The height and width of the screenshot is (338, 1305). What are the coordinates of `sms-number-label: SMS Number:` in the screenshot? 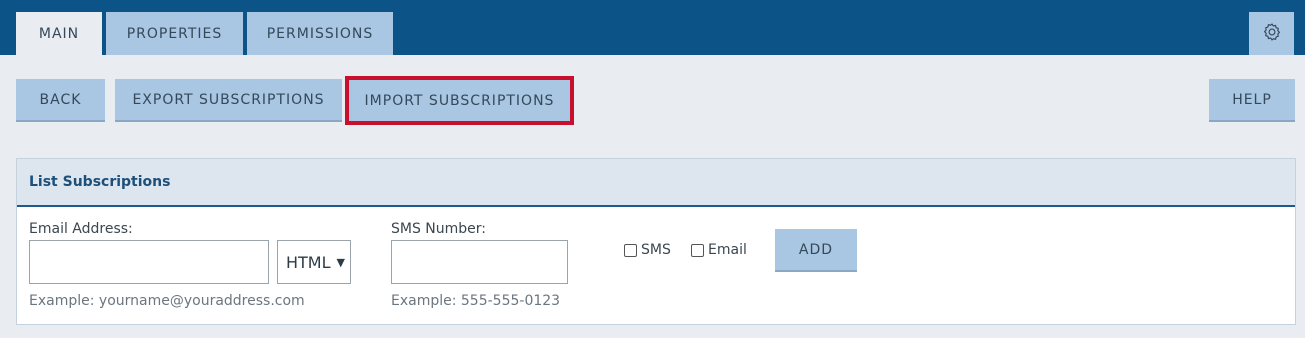 It's located at (439, 229).